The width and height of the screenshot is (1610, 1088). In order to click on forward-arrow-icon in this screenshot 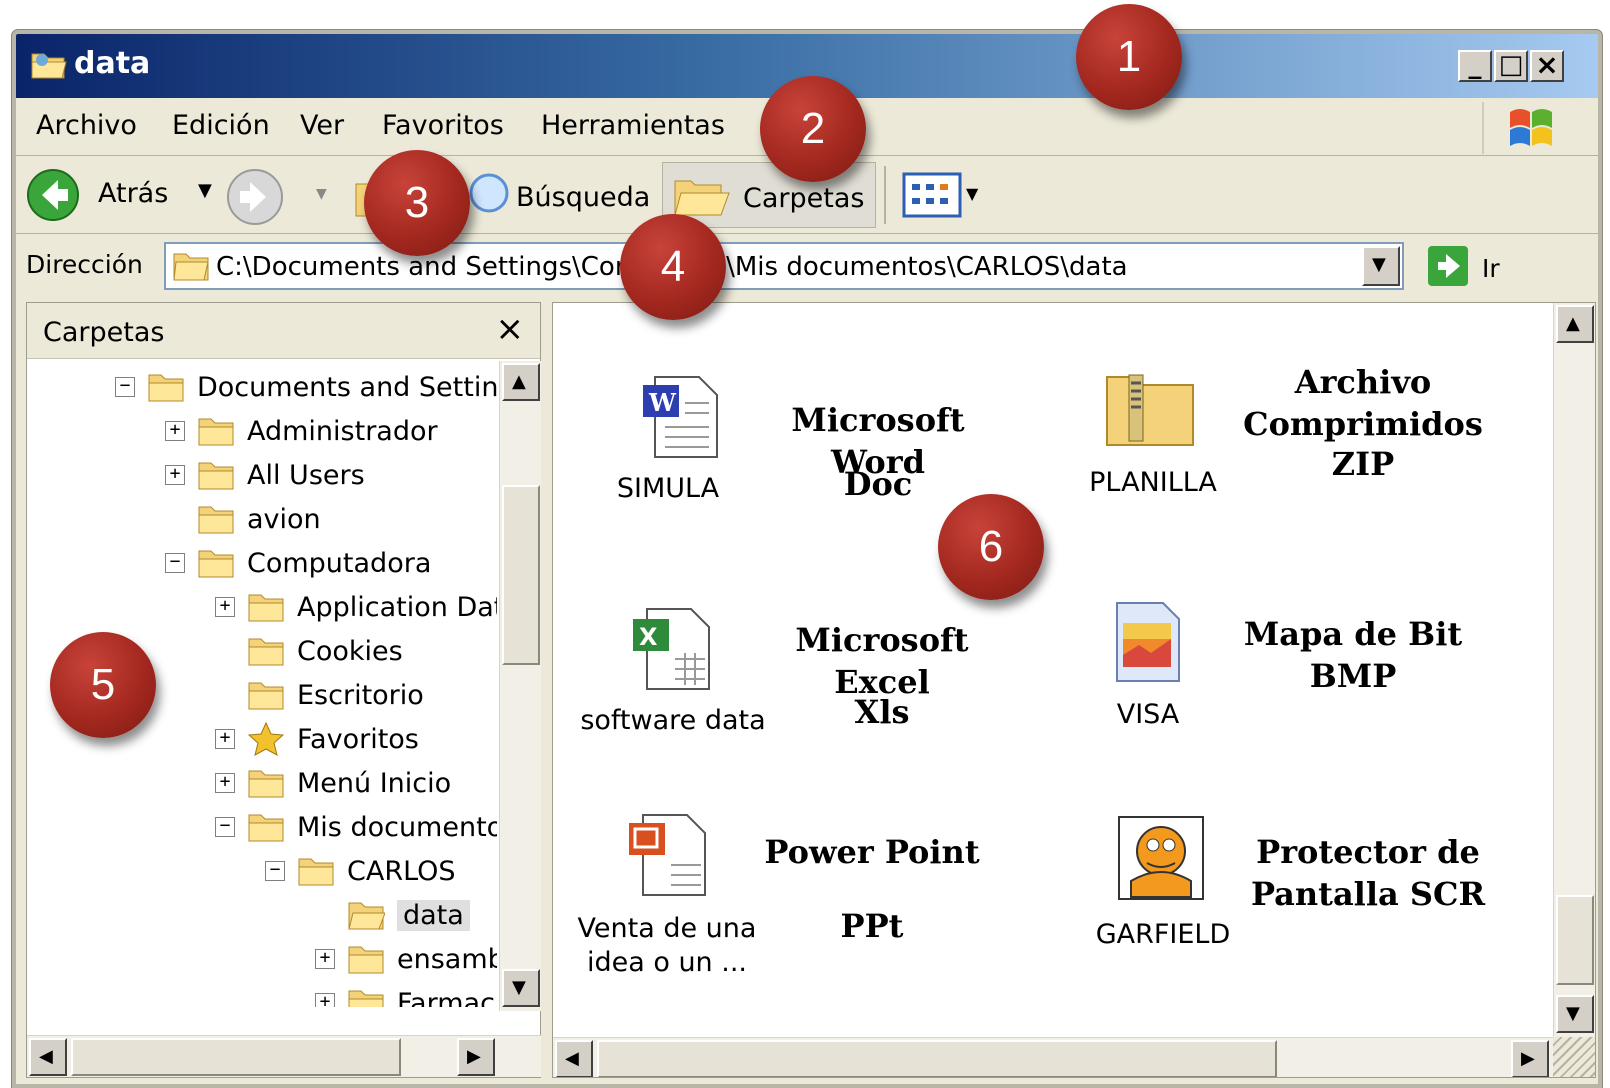, I will do `click(255, 197)`.